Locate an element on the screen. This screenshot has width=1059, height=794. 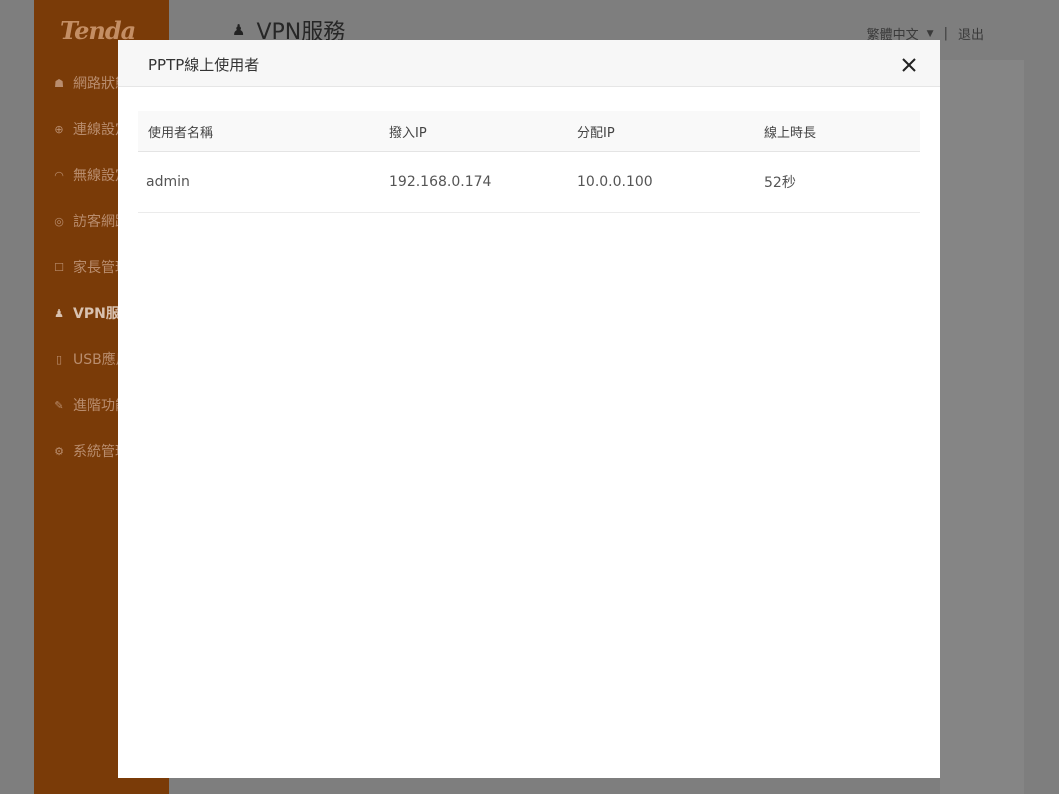
wifi-icon: ◠ is located at coordinates (59, 175).